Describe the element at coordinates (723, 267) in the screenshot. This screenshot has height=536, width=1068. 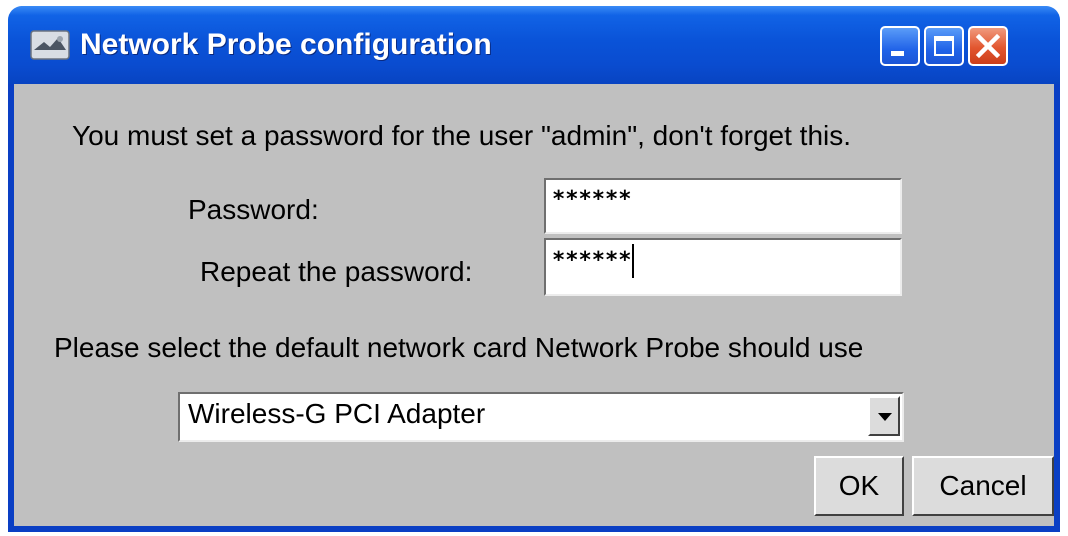
I see `repeat-password-field: ******` at that location.